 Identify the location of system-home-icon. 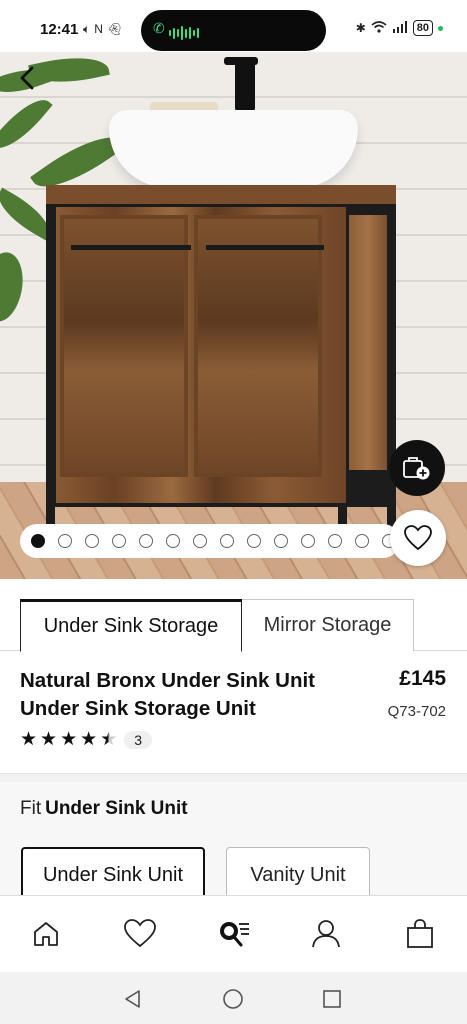
(233, 999).